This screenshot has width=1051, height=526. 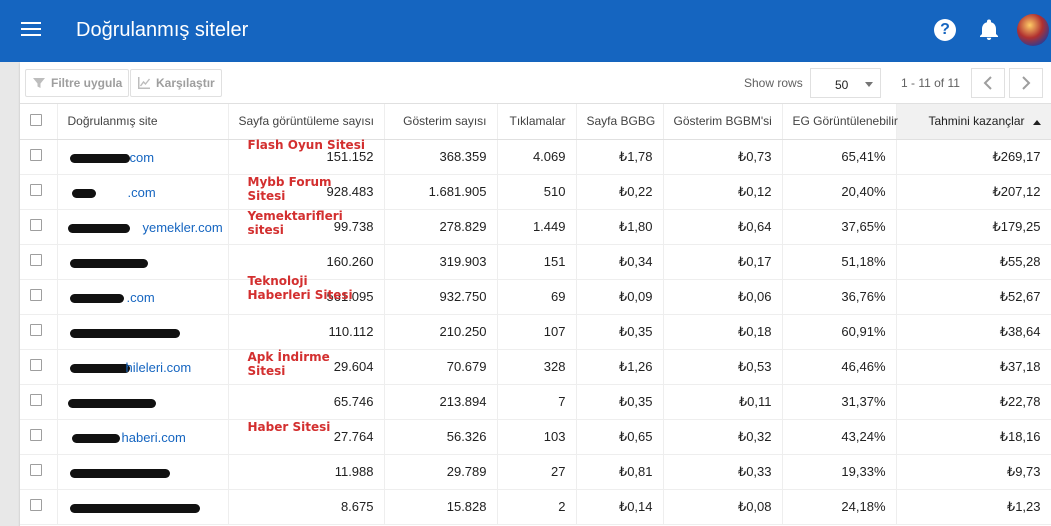 What do you see at coordinates (723, 437) in the screenshot?
I see `cell-imp-rpm: ₺0,32` at bounding box center [723, 437].